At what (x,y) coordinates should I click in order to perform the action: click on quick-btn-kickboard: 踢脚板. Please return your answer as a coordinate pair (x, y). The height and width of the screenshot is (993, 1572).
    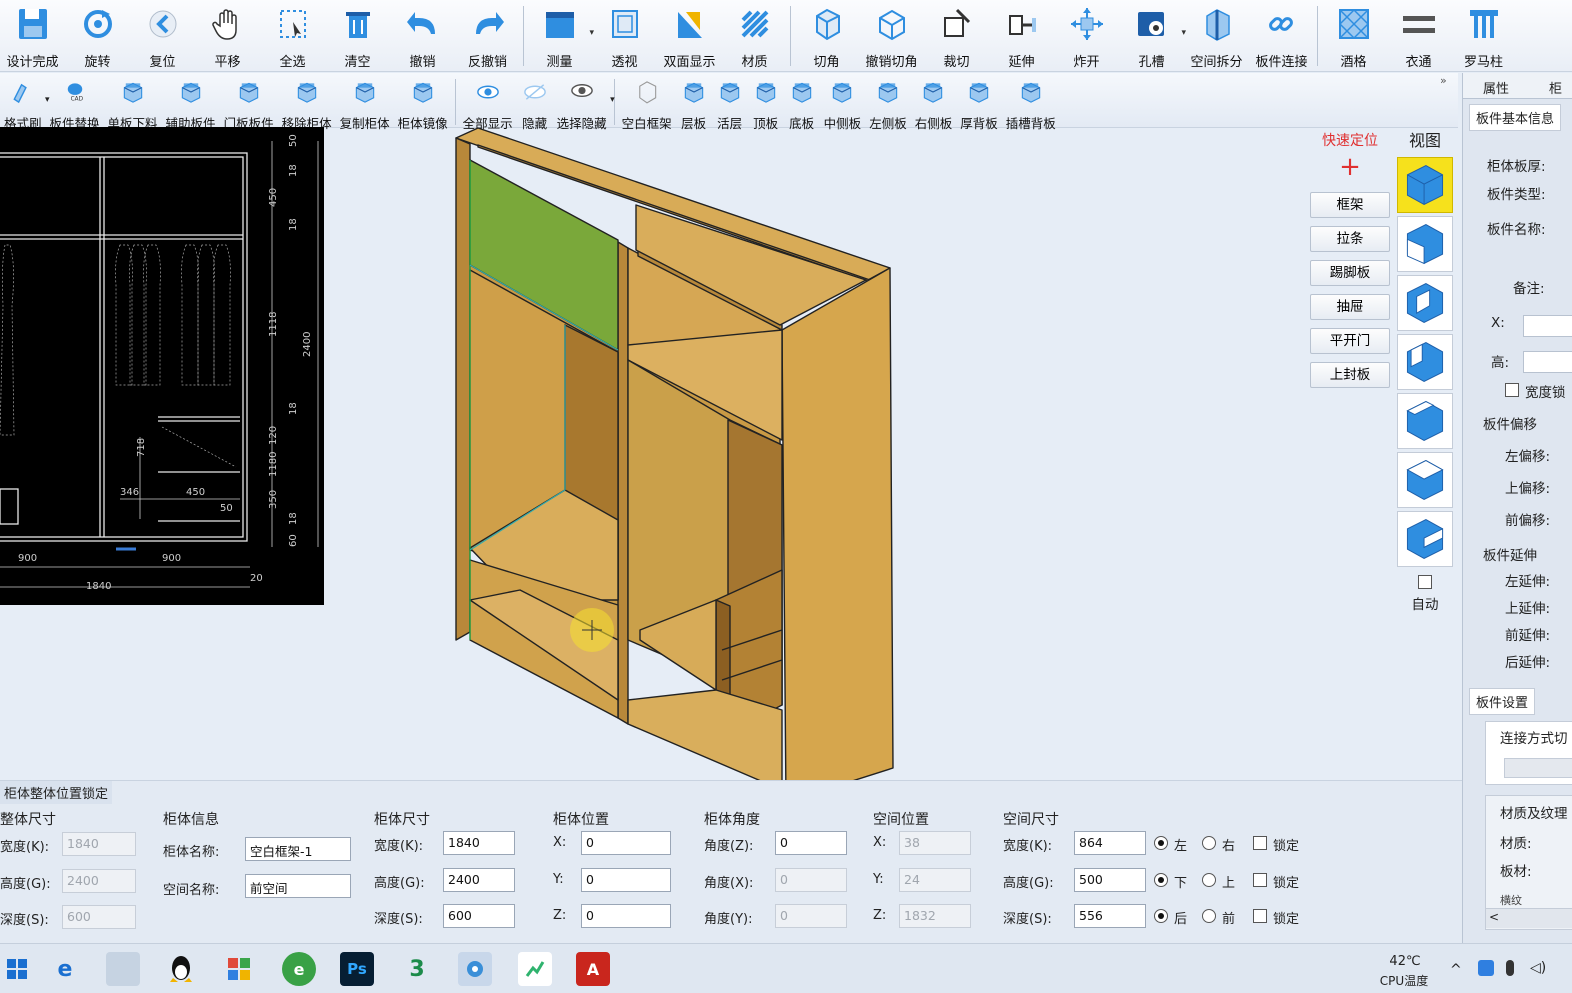
    Looking at the image, I should click on (1350, 273).